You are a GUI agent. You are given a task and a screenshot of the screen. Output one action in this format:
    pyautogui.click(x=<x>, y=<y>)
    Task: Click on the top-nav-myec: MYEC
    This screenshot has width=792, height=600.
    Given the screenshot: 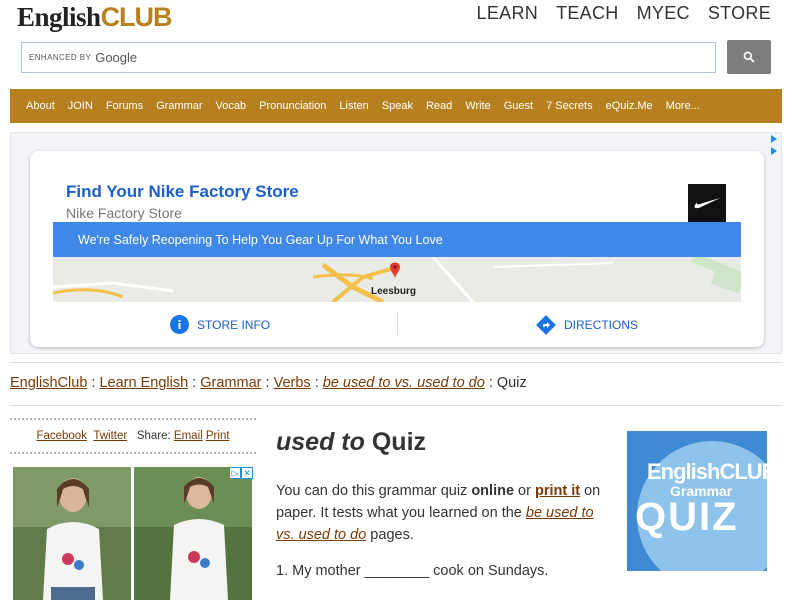 What is the action you would take?
    pyautogui.click(x=663, y=13)
    